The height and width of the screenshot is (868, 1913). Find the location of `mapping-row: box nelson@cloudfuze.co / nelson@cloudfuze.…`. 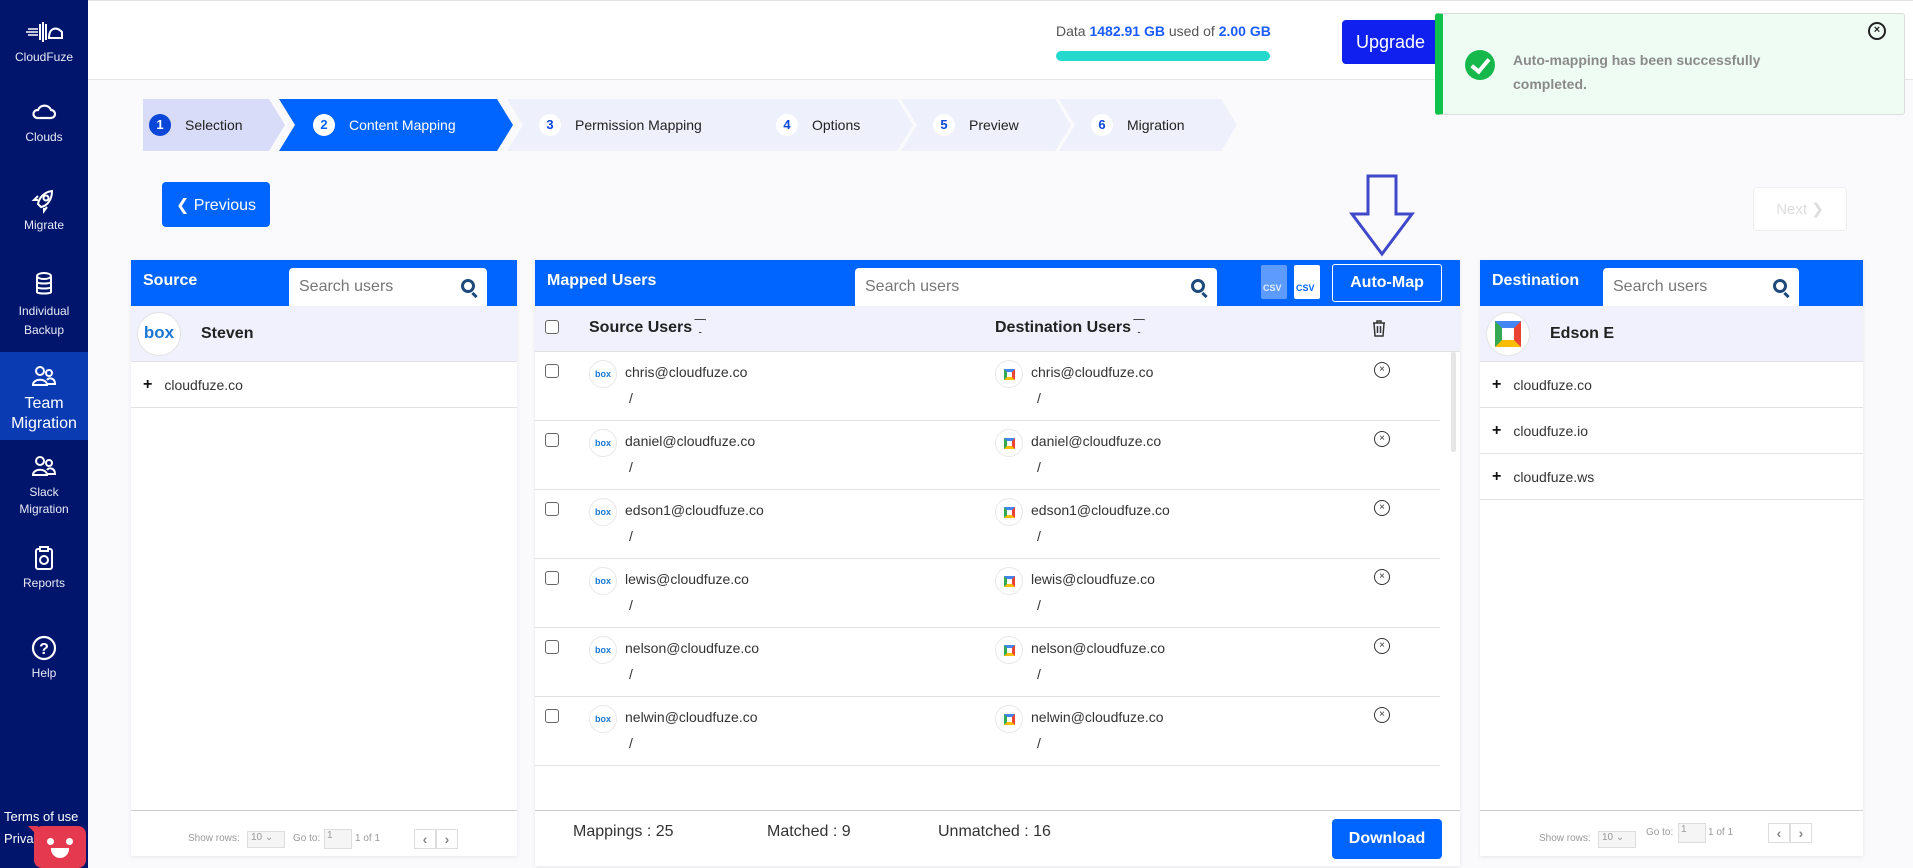

mapping-row: box nelson@cloudfuze.co / nelson@cloudfuze.… is located at coordinates (987, 662).